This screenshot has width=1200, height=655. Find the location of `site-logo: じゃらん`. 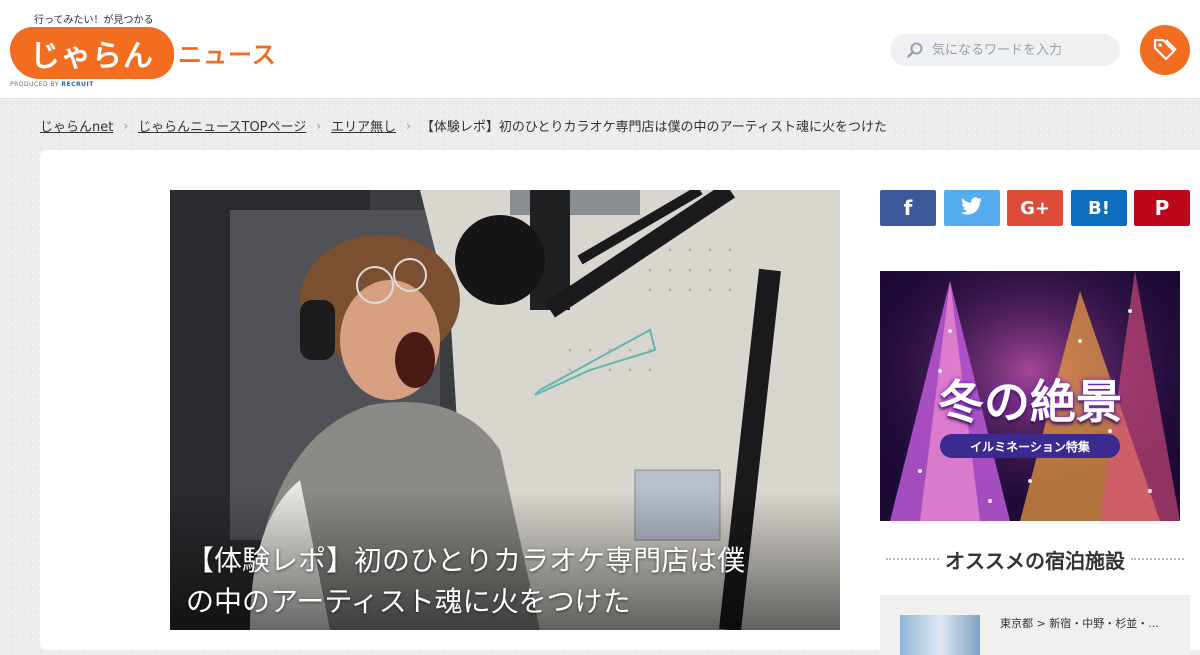

site-logo: じゃらん is located at coordinates (92, 53).